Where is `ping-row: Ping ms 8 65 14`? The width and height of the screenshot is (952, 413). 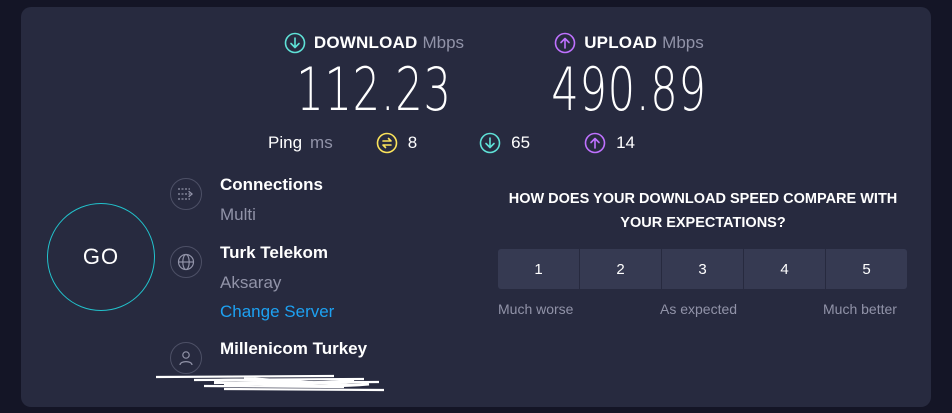
ping-row: Ping ms 8 65 14 is located at coordinates (451, 143).